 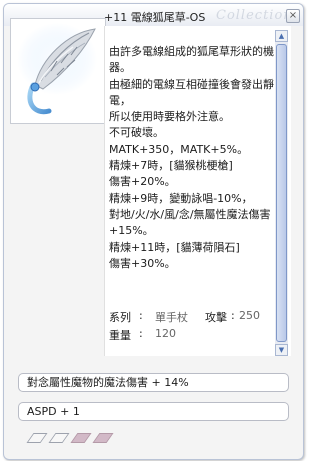 What do you see at coordinates (155, 17) in the screenshot?
I see `item-name-title: +11 電線狐尾草-OS` at bounding box center [155, 17].